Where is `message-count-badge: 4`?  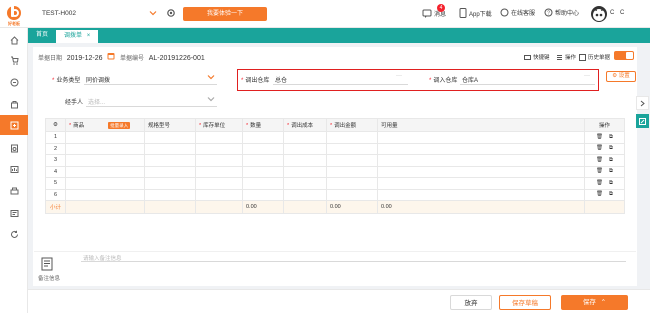
message-count-badge: 4 is located at coordinates (441, 8).